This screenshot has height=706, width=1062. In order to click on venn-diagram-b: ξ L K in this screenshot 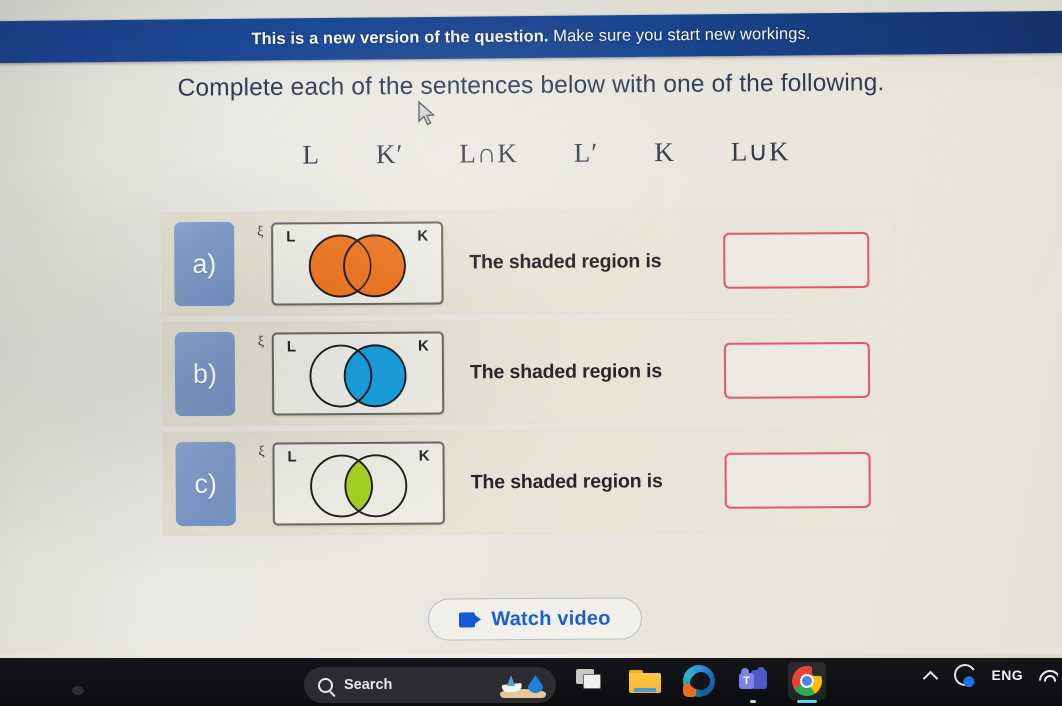, I will do `click(351, 373)`.